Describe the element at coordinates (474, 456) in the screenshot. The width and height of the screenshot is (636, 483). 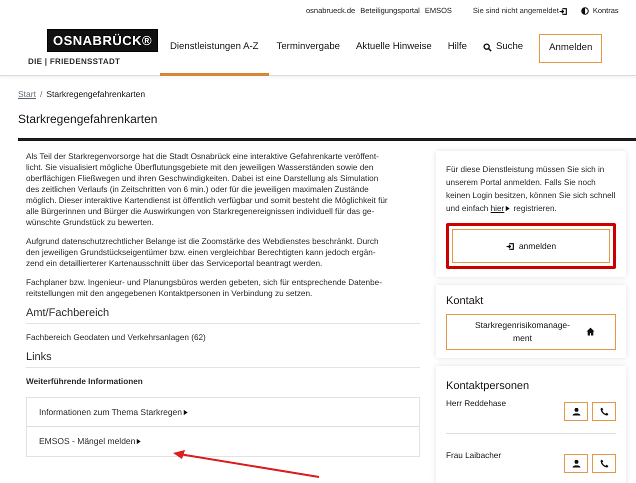
I see `person-name: Frau Laibacher` at that location.